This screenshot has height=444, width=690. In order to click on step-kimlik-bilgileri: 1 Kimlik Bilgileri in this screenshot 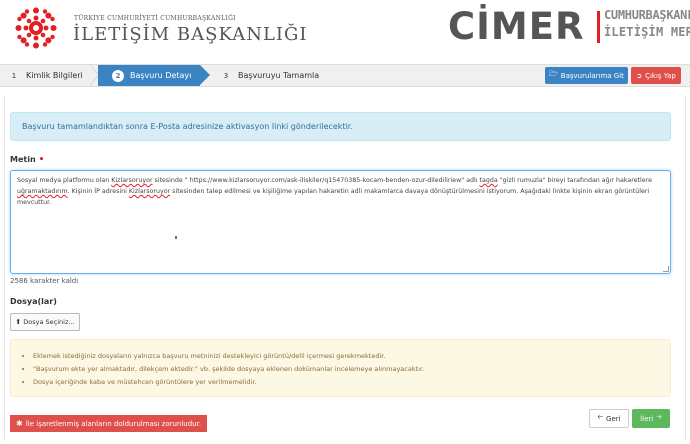, I will do `click(45, 75)`.